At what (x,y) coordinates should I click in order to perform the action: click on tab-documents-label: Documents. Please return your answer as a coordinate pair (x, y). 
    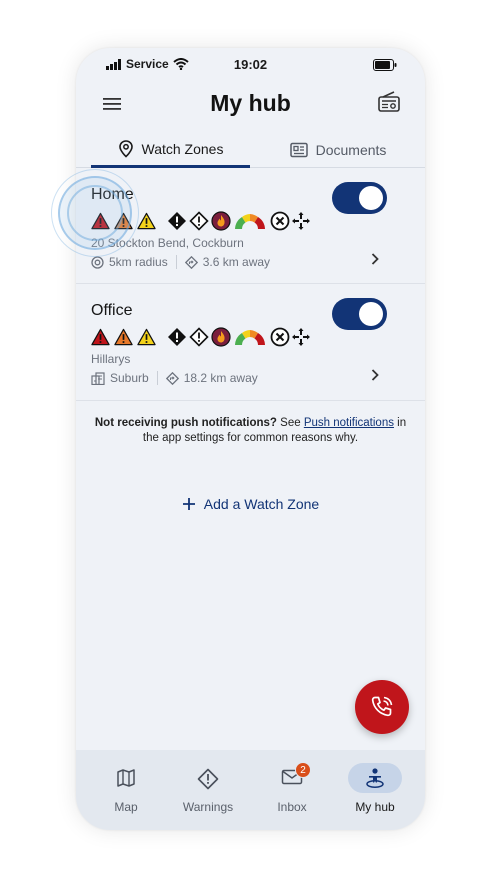
    Looking at the image, I should click on (351, 150).